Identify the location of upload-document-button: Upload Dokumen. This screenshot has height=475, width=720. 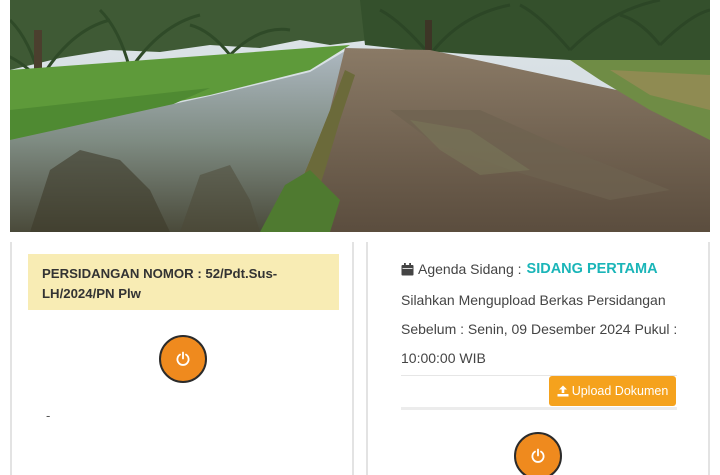
(612, 391).